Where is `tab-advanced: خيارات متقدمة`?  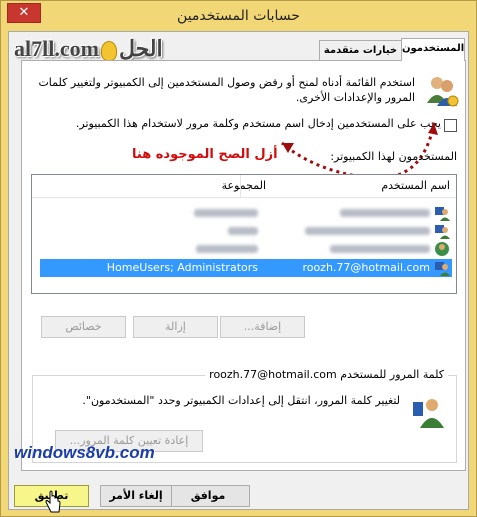 tab-advanced: خيارات متقدمة is located at coordinates (360, 50).